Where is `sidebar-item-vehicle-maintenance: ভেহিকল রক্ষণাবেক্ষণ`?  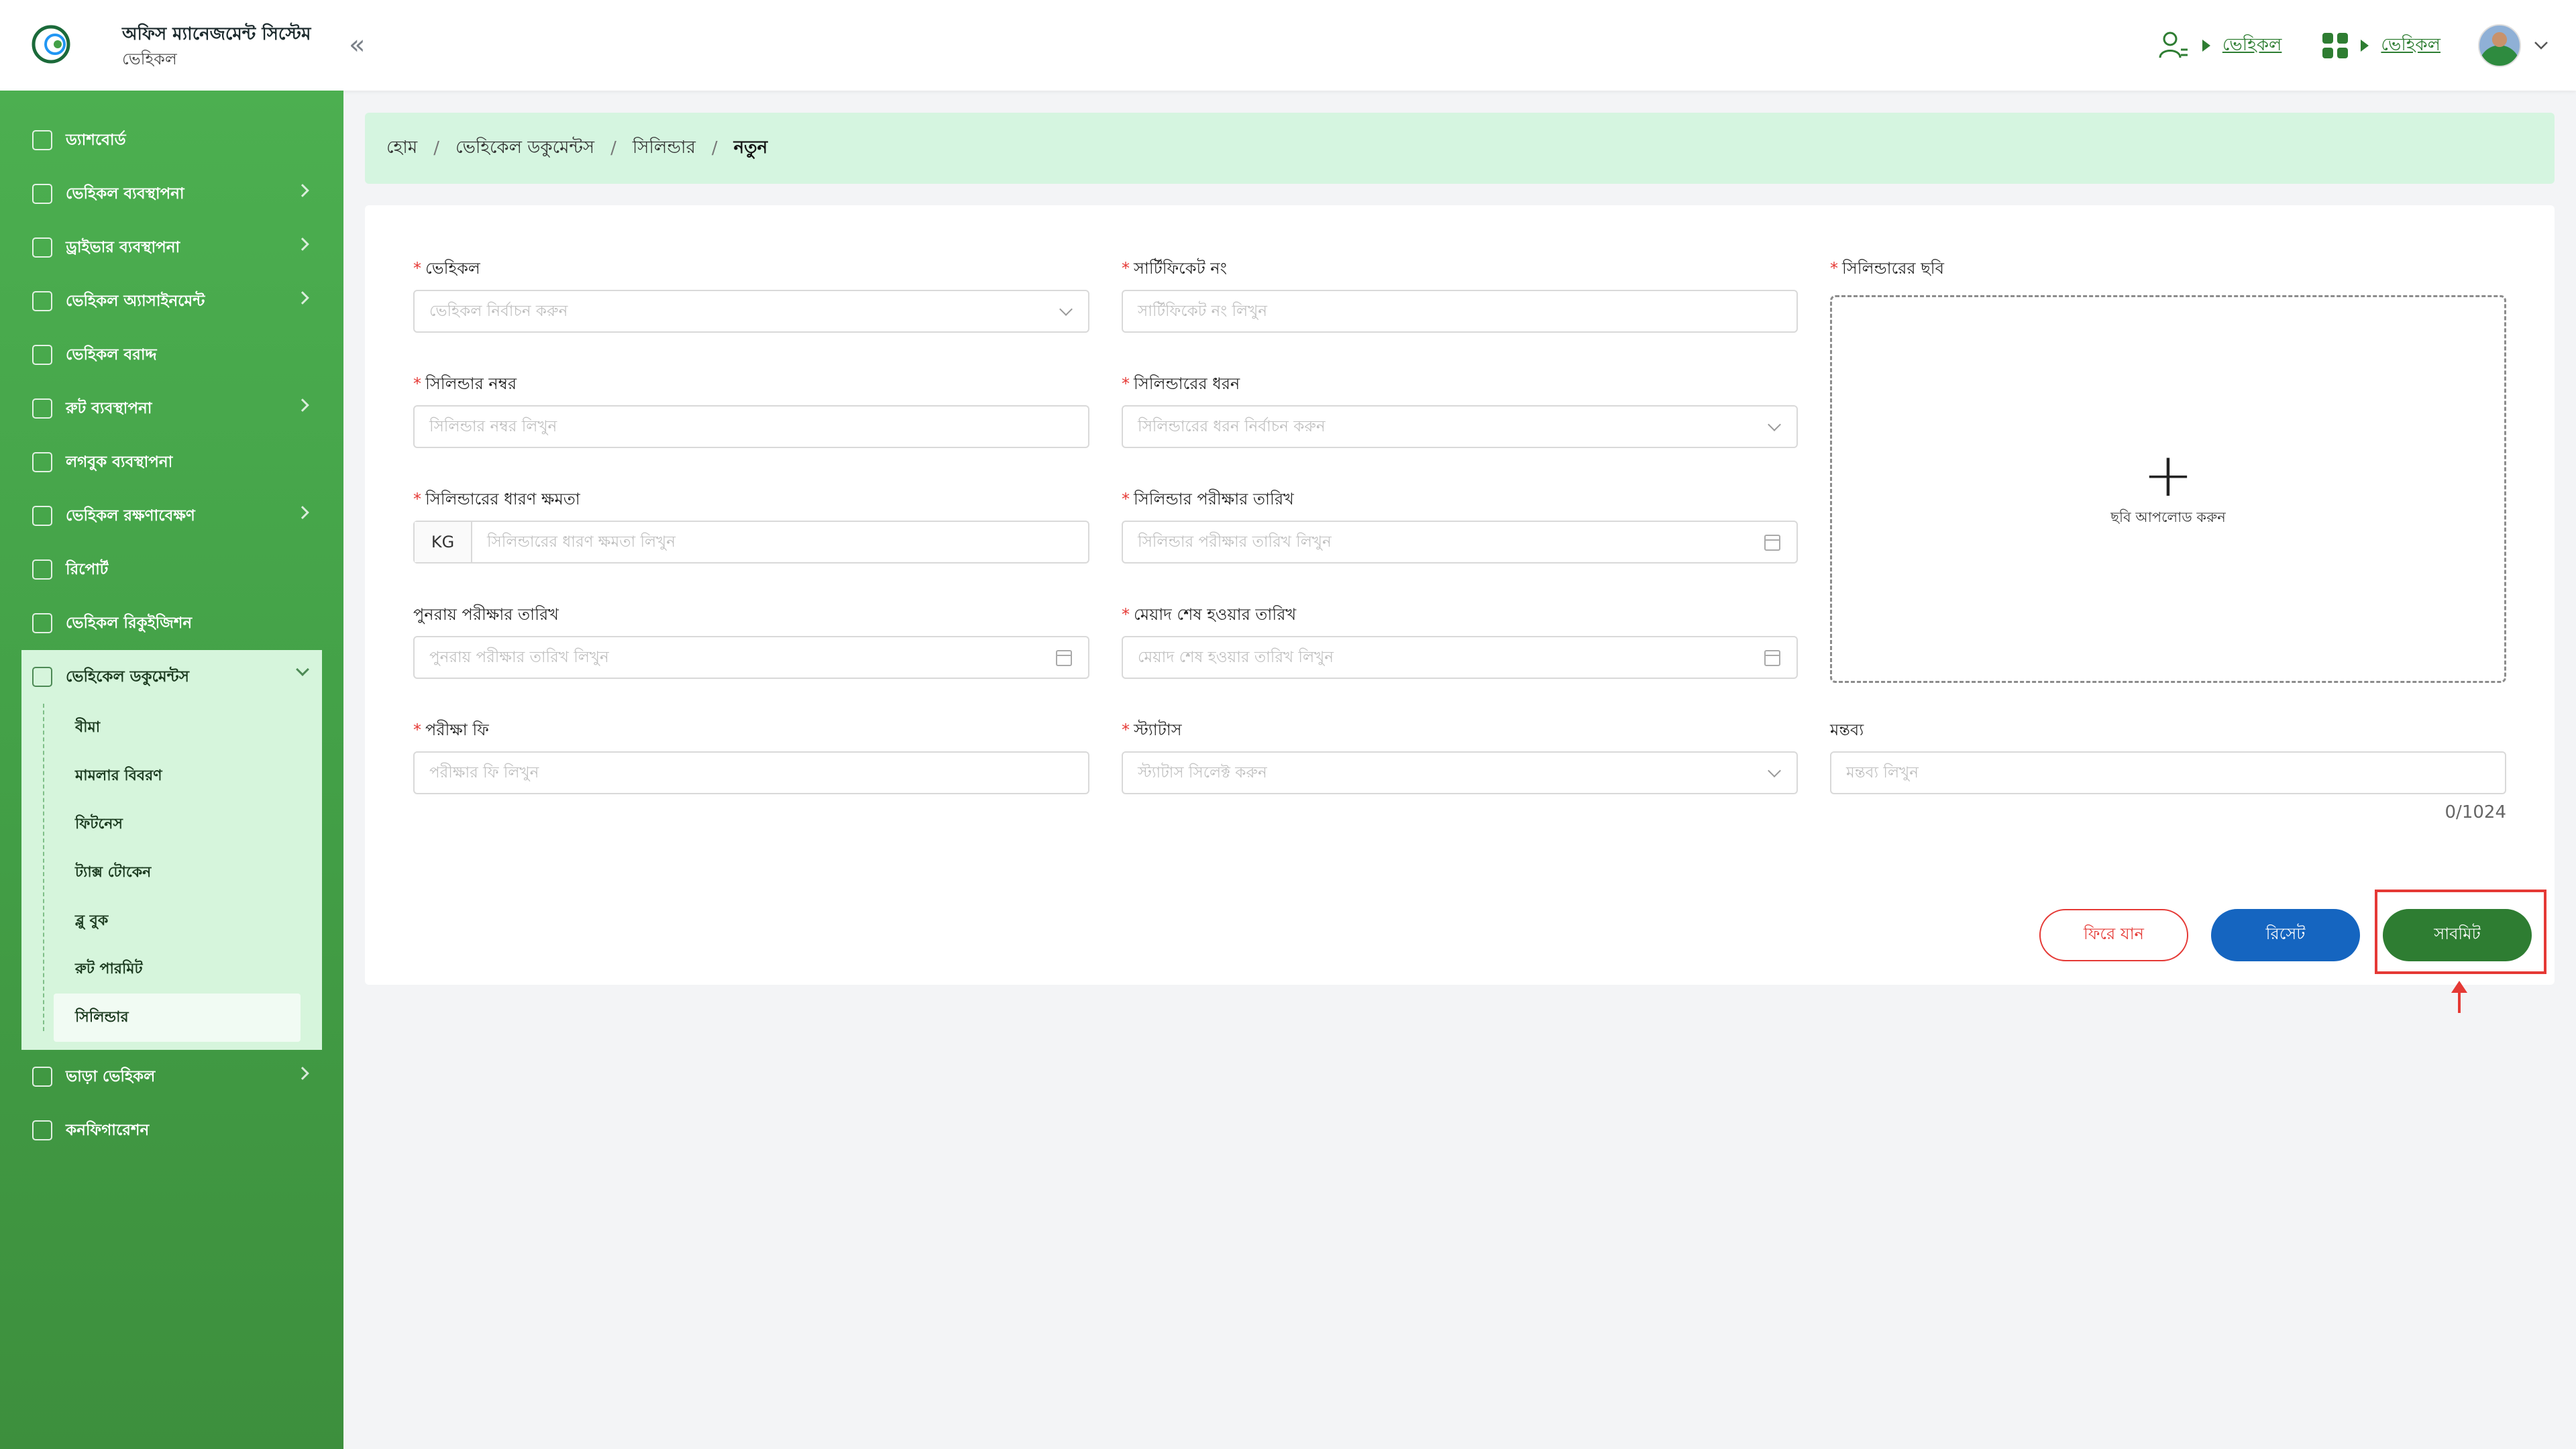 sidebar-item-vehicle-maintenance: ভেহিকল রক্ষণাবেক্ষণ is located at coordinates (171, 516).